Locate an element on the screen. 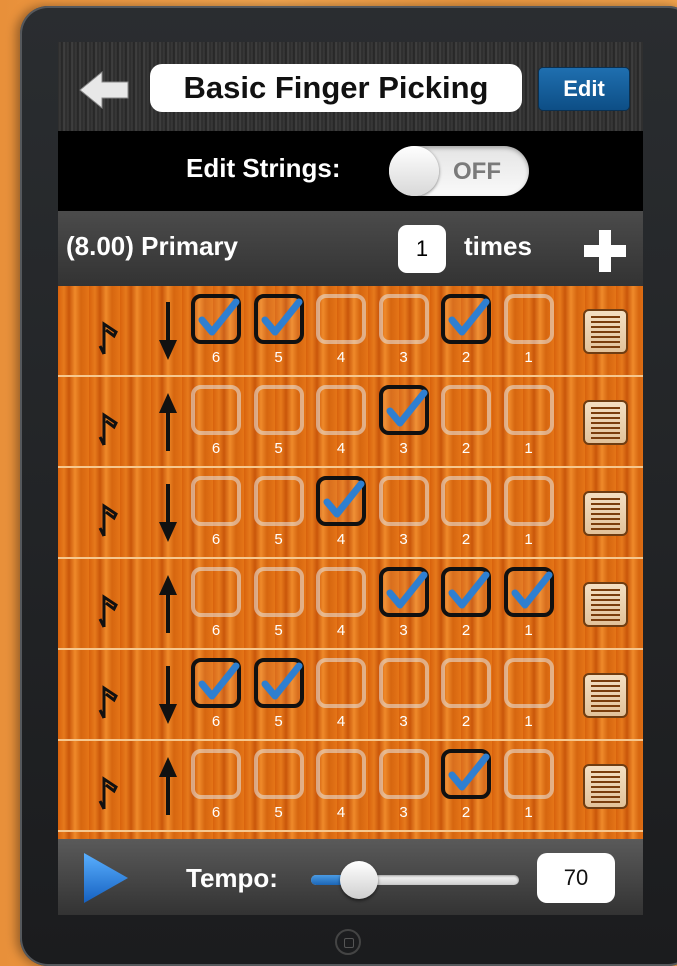 The image size is (677, 966). tempo-slider-knob is located at coordinates (358, 880).